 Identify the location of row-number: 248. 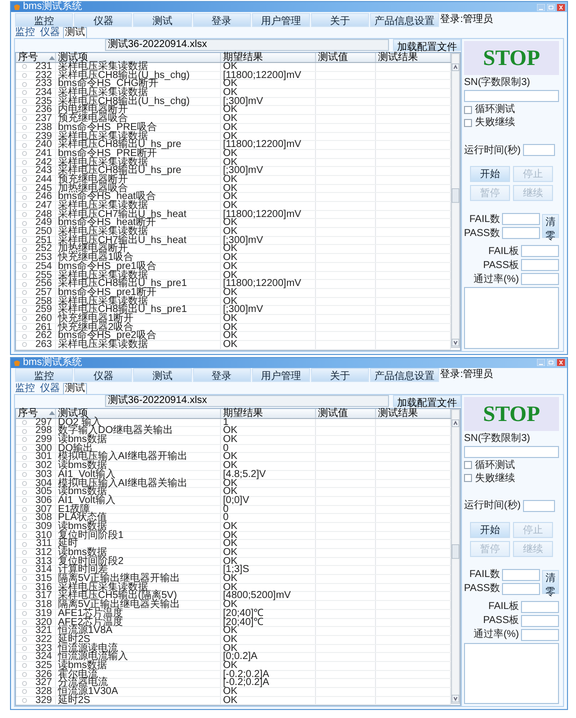
(43, 214).